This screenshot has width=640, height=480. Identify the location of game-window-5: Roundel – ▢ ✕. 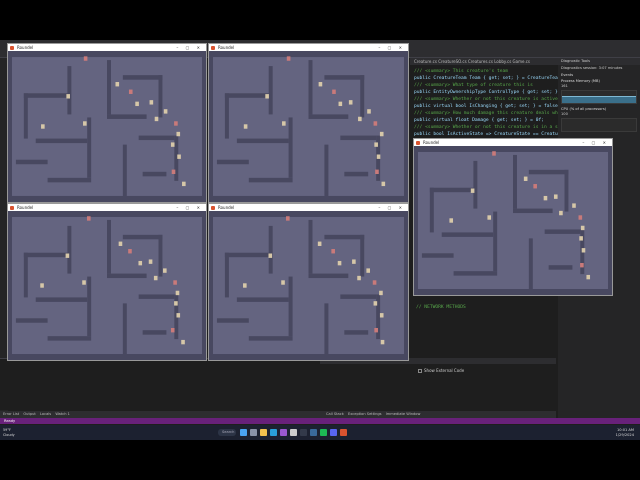
(513, 217).